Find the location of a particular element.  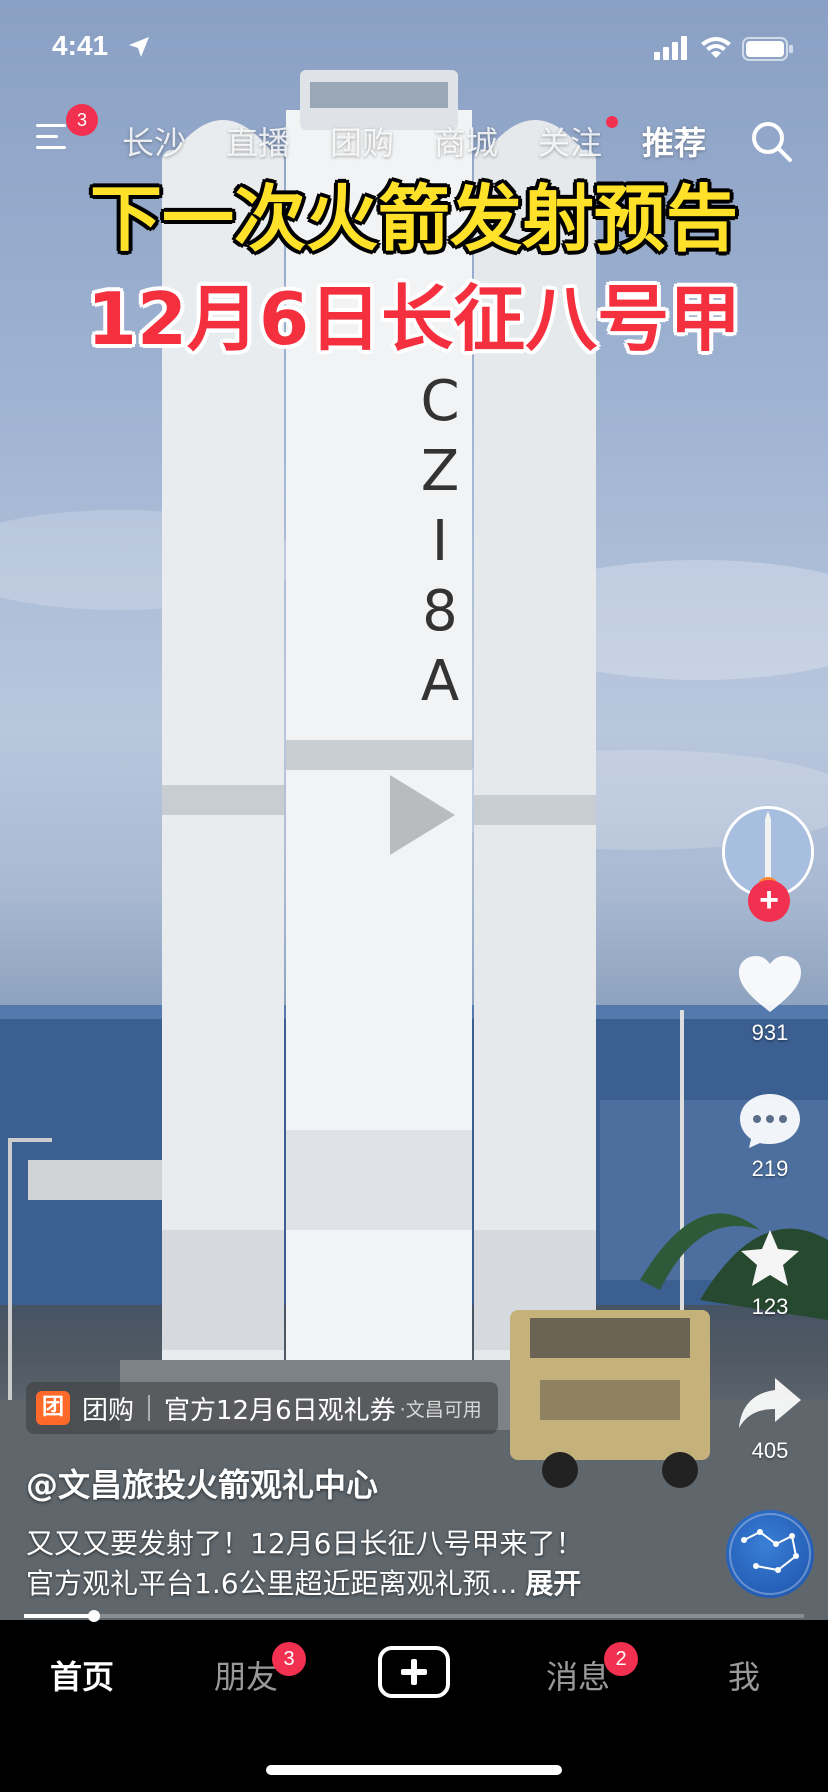

star-icon is located at coordinates (770, 1258).